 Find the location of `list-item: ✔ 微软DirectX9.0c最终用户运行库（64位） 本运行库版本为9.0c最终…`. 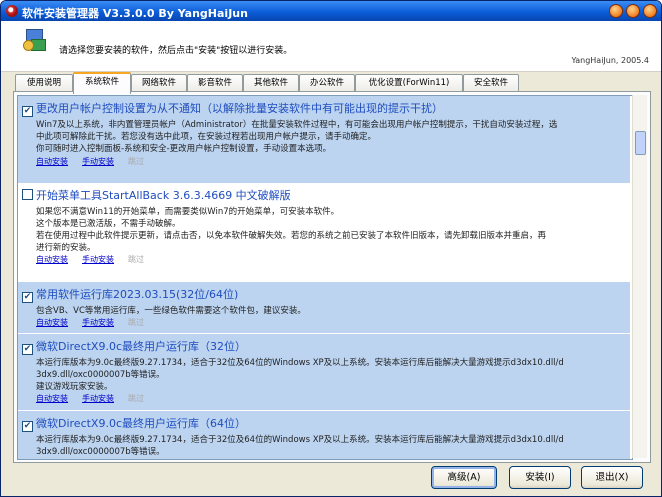

list-item: ✔ 微软DirectX9.0c最终用户运行库（64位） 本运行库版本为9.0c最终… is located at coordinates (324, 435).